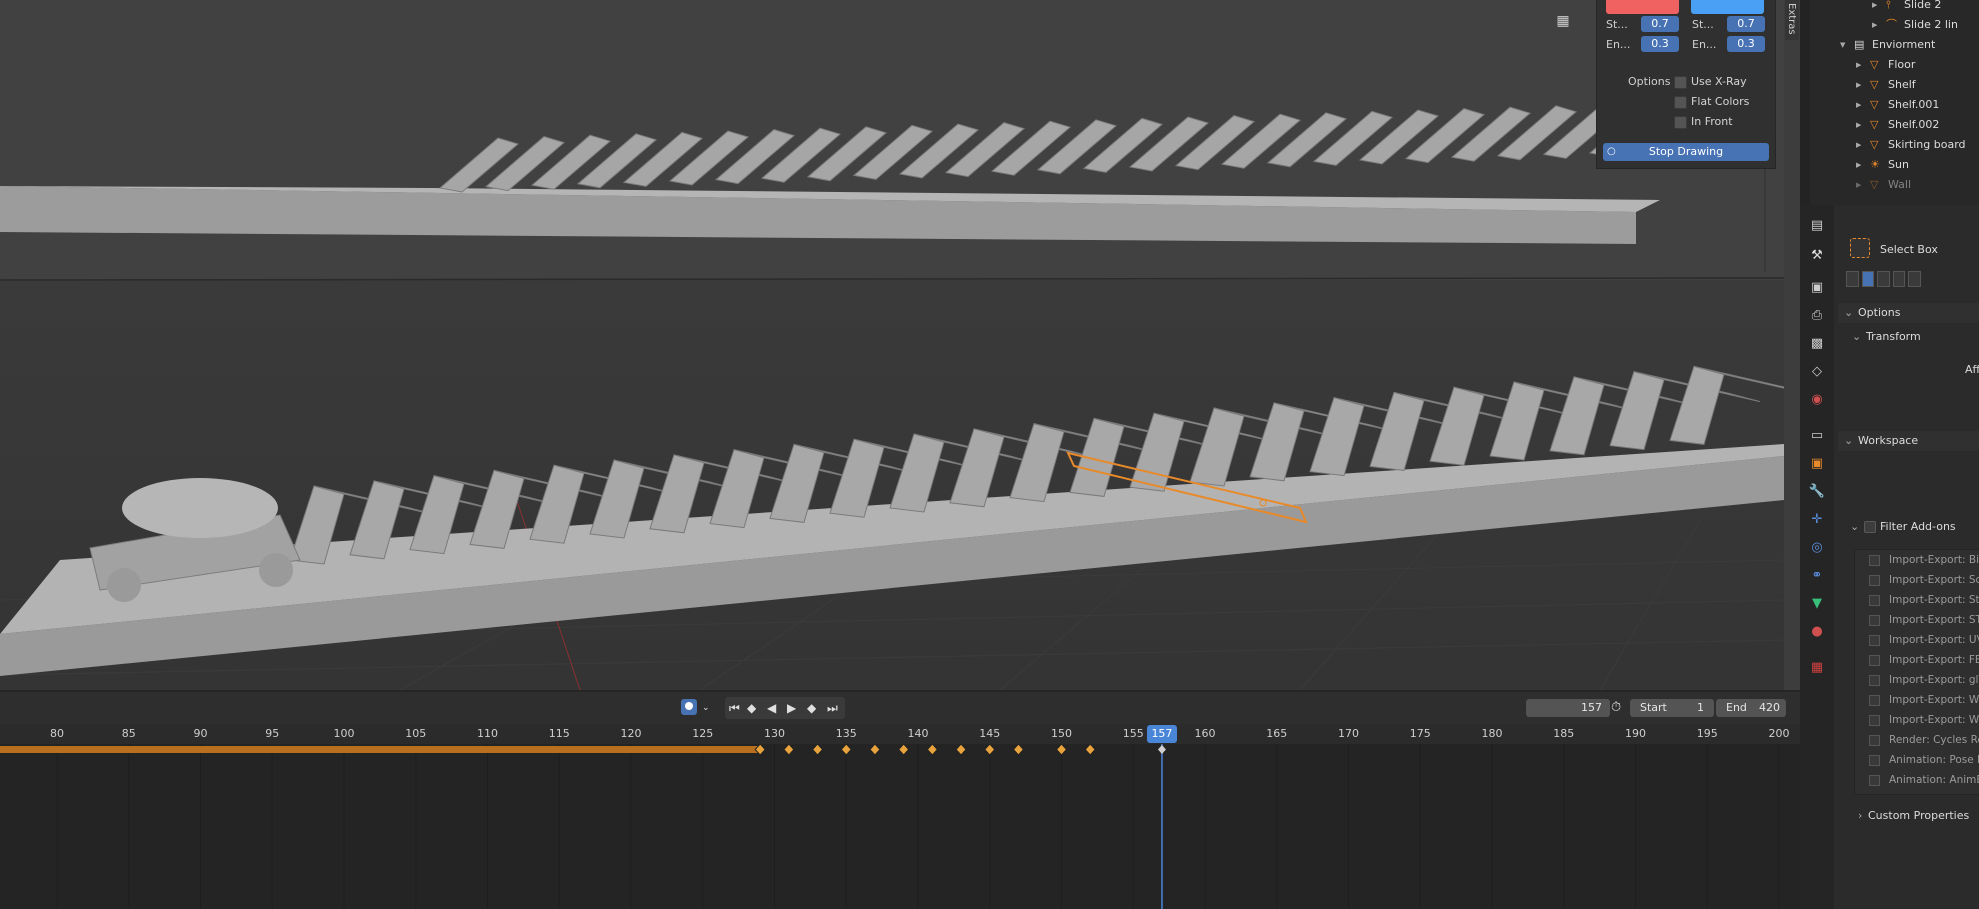  What do you see at coordinates (811, 708) in the screenshot?
I see `next-keyframe-icon: ◆` at bounding box center [811, 708].